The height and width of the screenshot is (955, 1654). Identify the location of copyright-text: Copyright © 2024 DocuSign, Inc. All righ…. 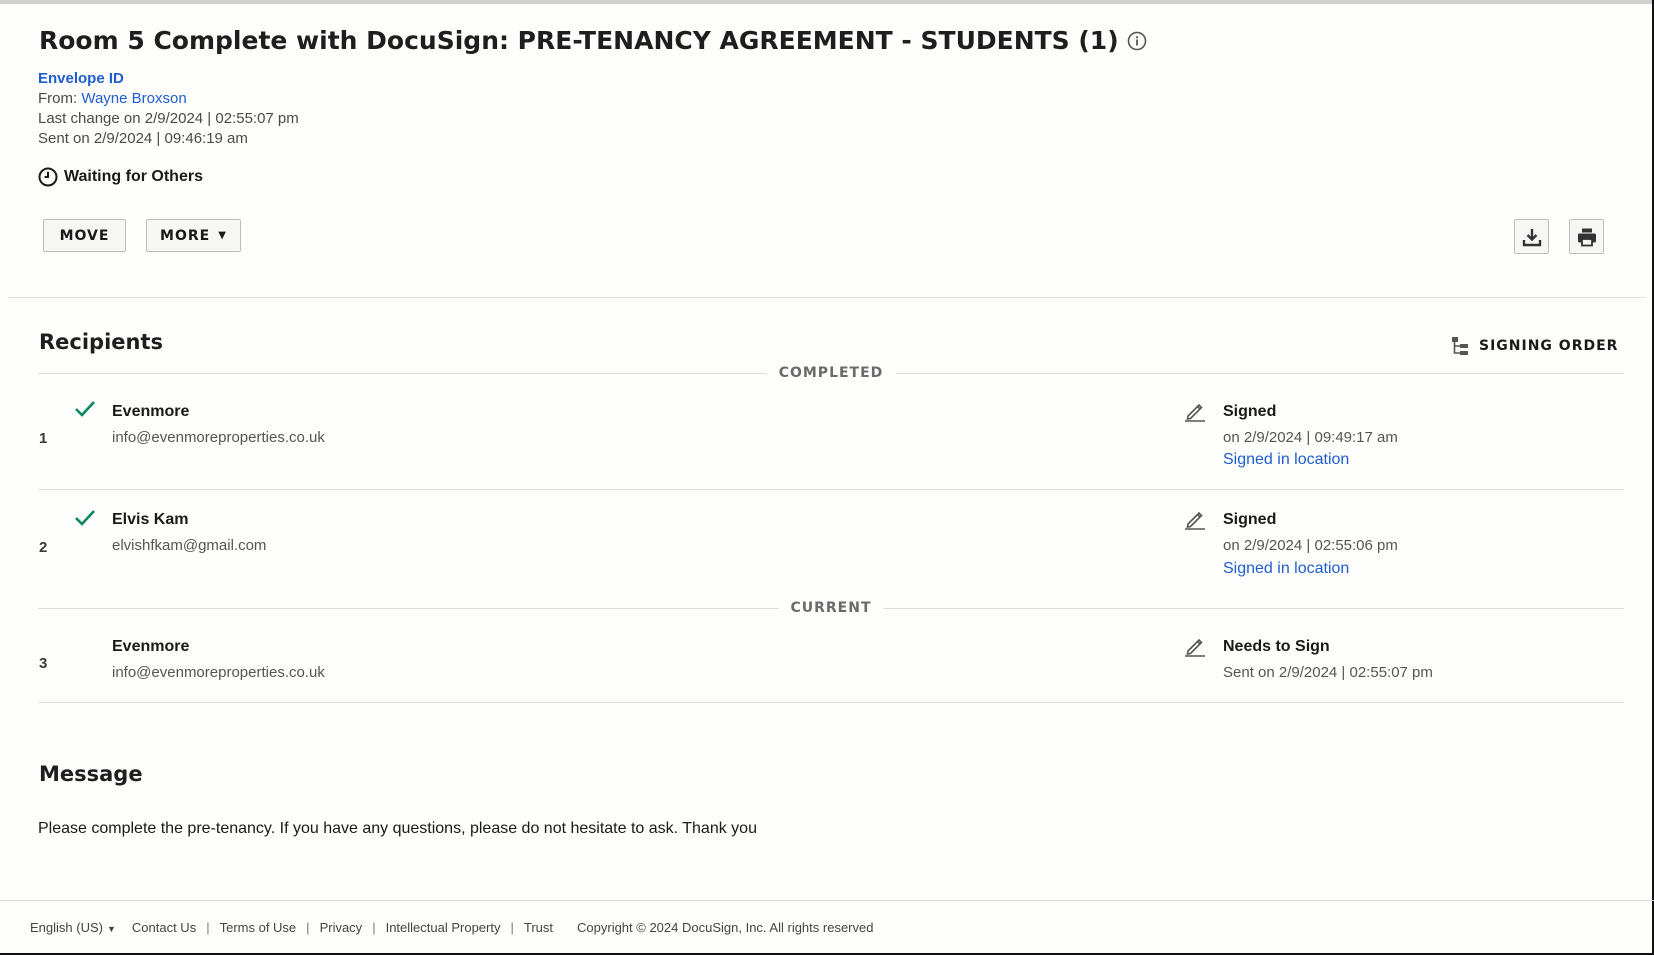
(725, 927).